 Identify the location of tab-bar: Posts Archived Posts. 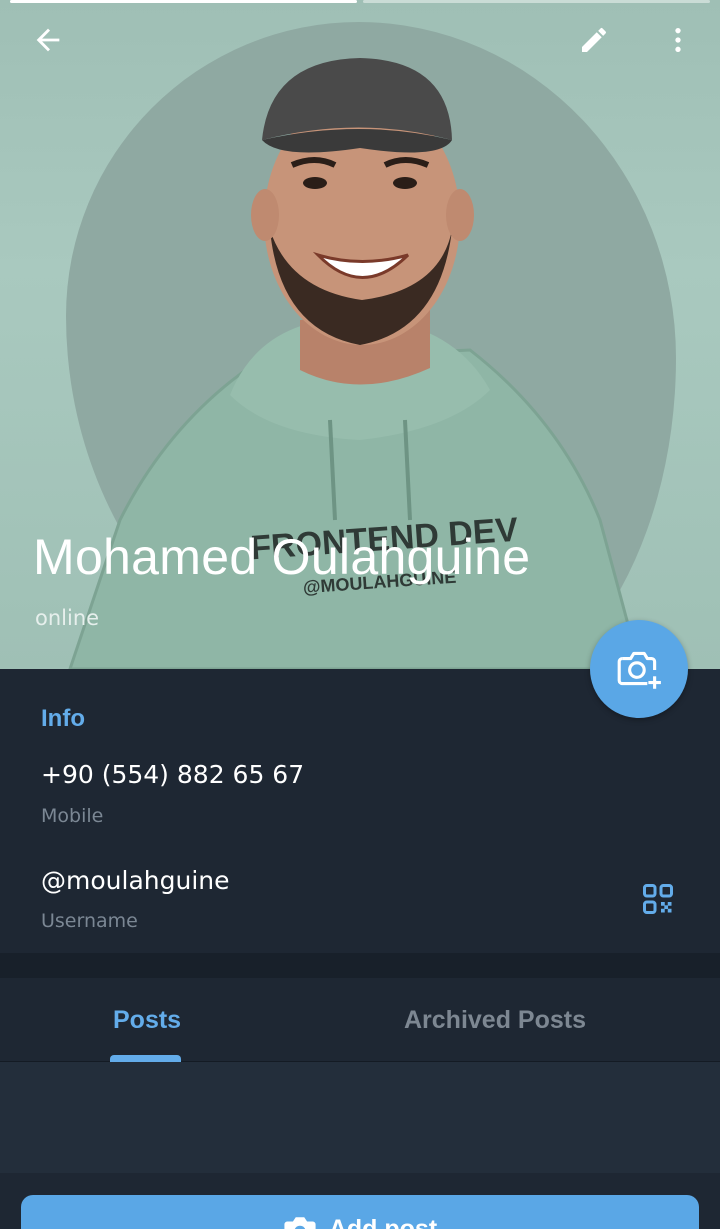
(360, 1020).